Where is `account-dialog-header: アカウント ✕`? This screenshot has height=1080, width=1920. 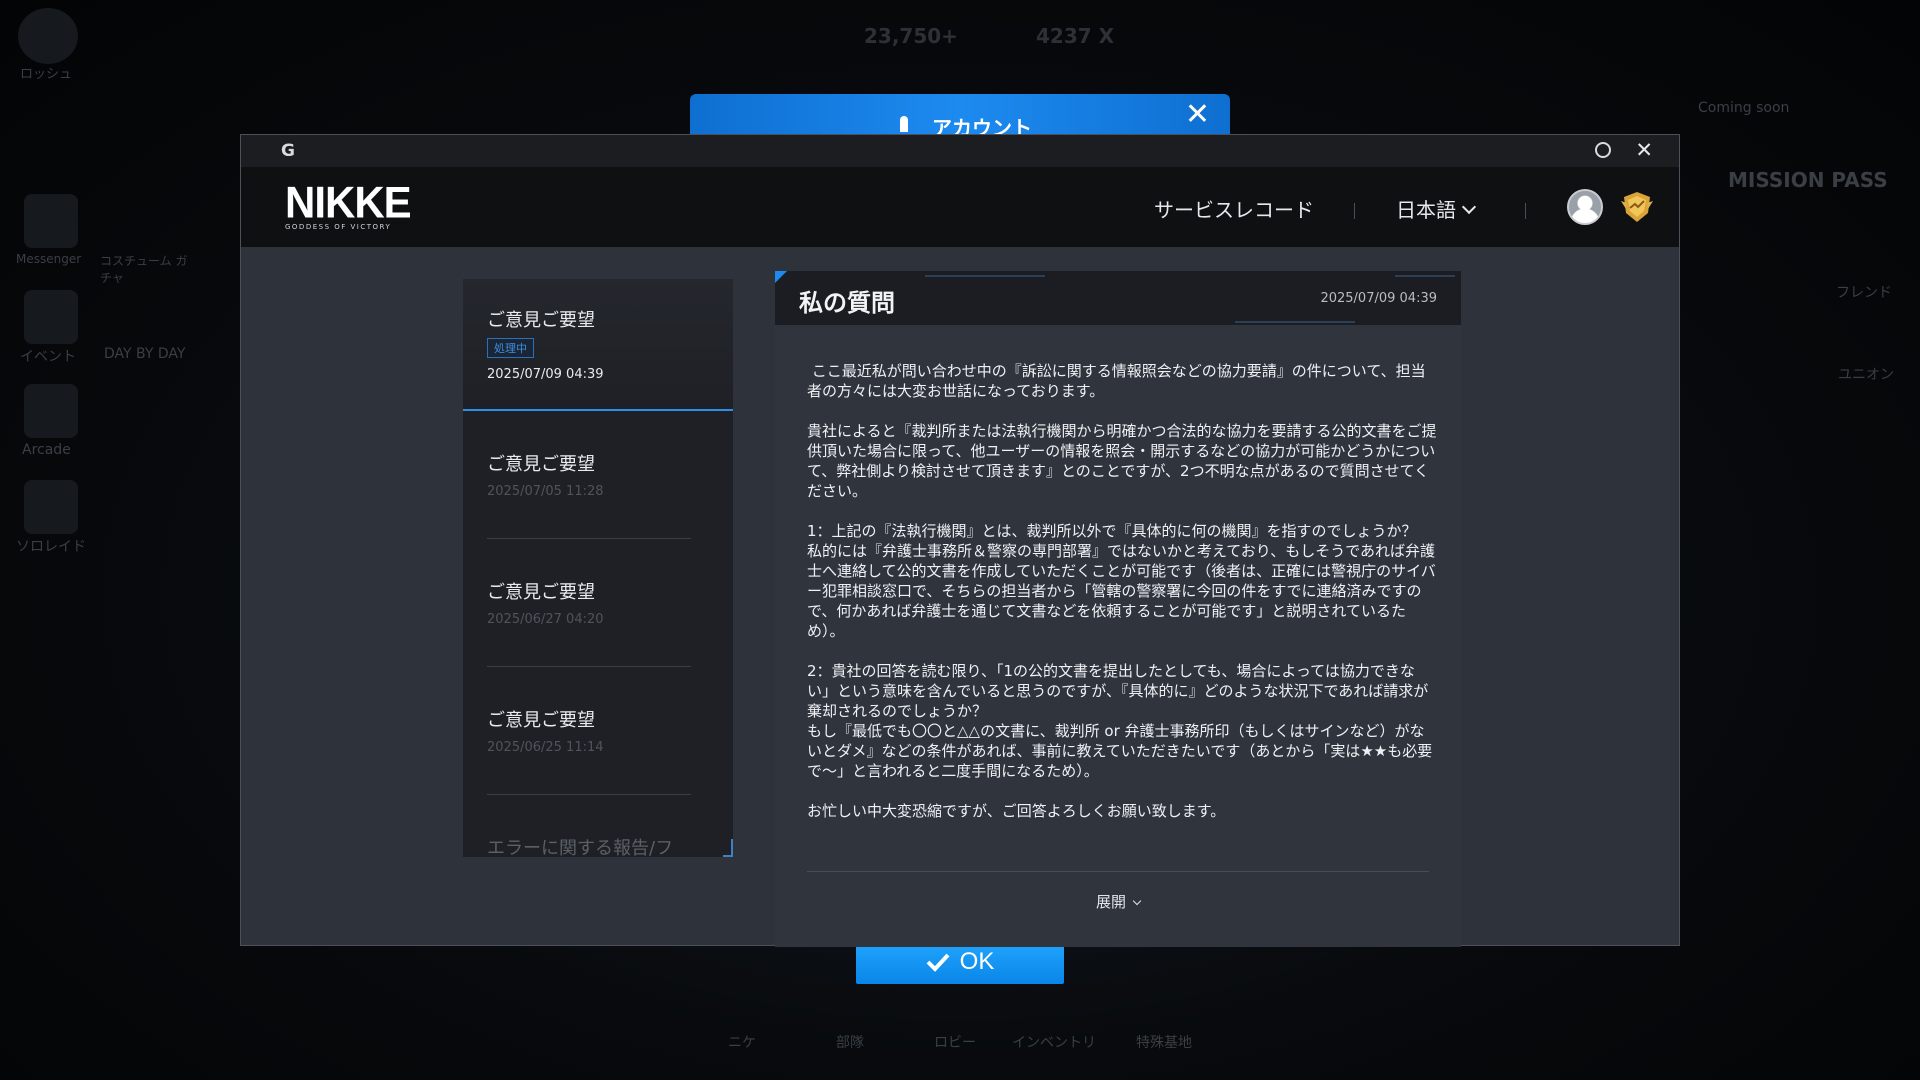
account-dialog-header: アカウント ✕ is located at coordinates (960, 115).